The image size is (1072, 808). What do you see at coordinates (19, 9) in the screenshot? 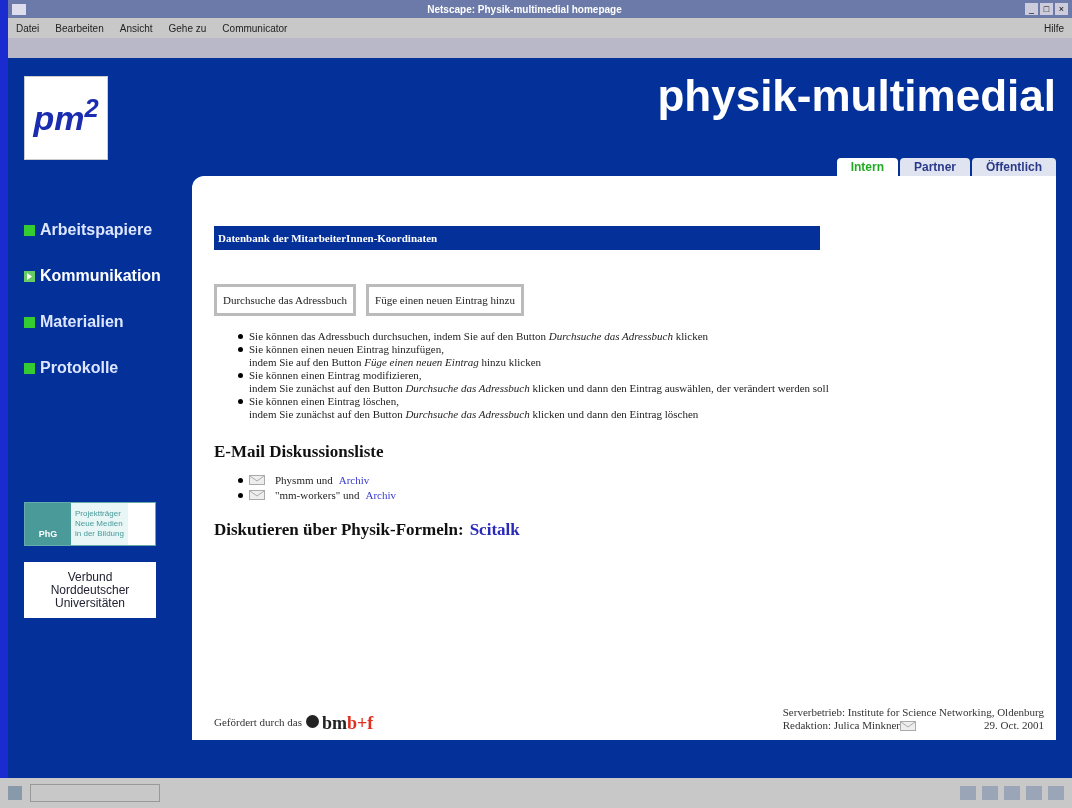
I see `window-menu-icon` at bounding box center [19, 9].